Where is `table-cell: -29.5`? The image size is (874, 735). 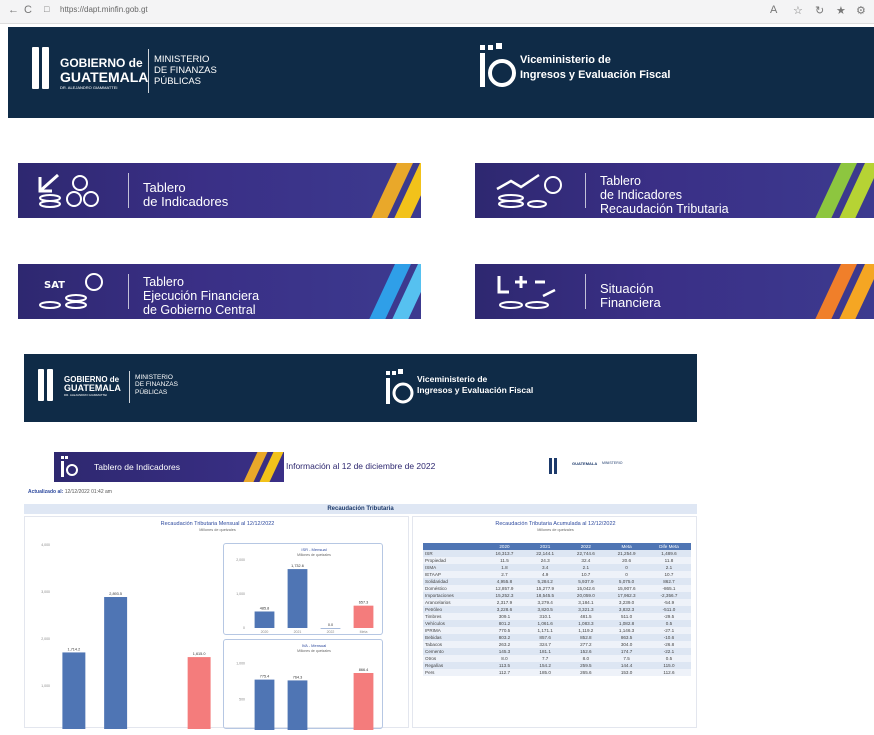
table-cell: -29.5 is located at coordinates (668, 616).